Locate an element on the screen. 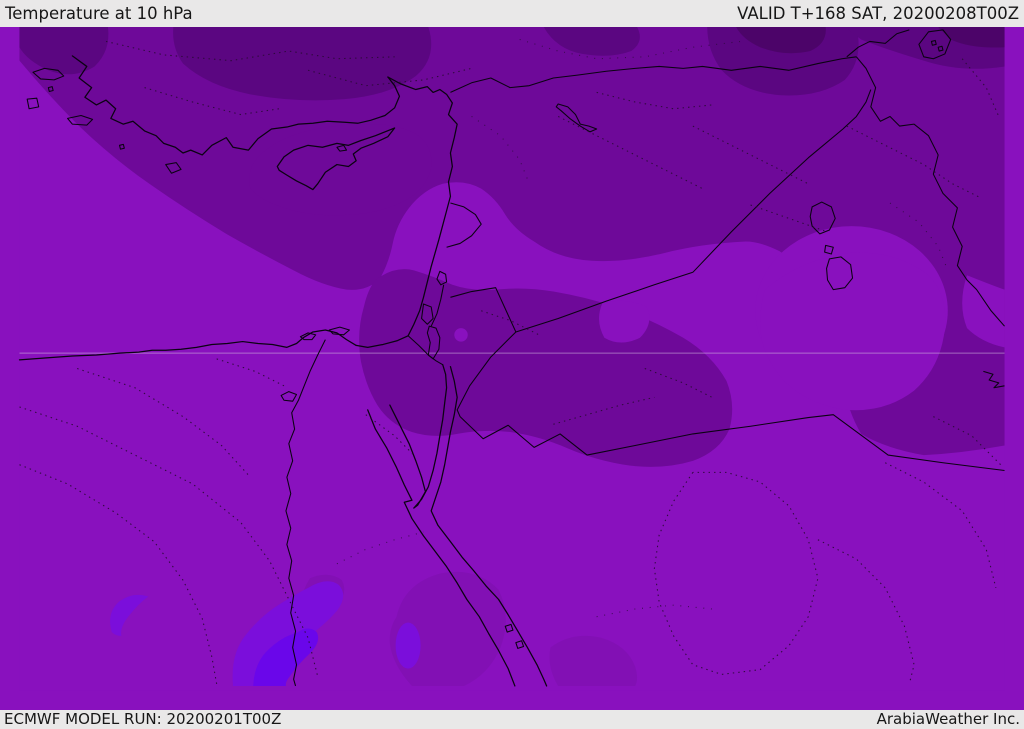  valid-time-label: VALID T+168 SAT, 20200208T00Z is located at coordinates (878, 13).